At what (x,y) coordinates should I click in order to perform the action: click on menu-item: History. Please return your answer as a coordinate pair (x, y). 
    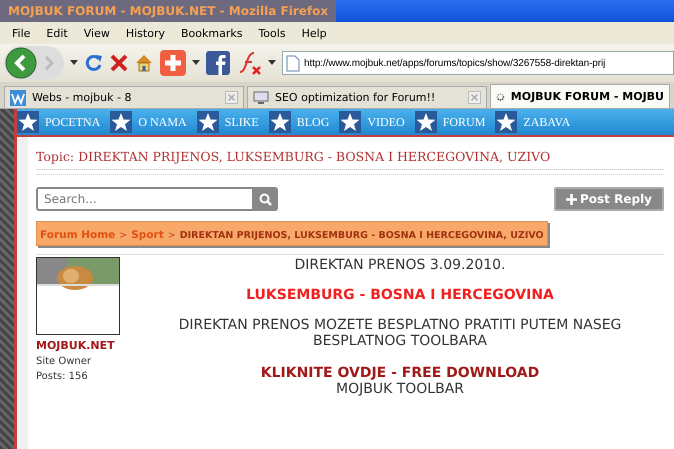
    Looking at the image, I should click on (145, 33).